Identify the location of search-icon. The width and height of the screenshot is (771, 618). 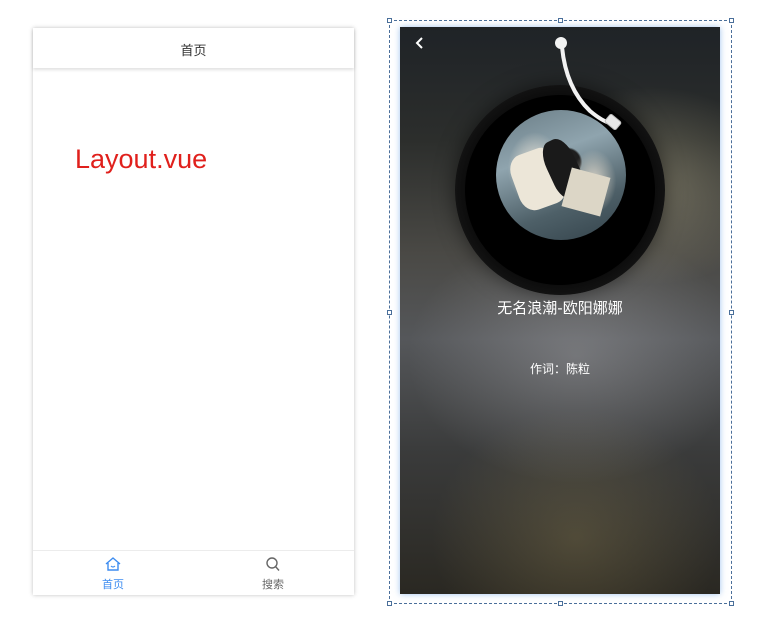
(273, 564).